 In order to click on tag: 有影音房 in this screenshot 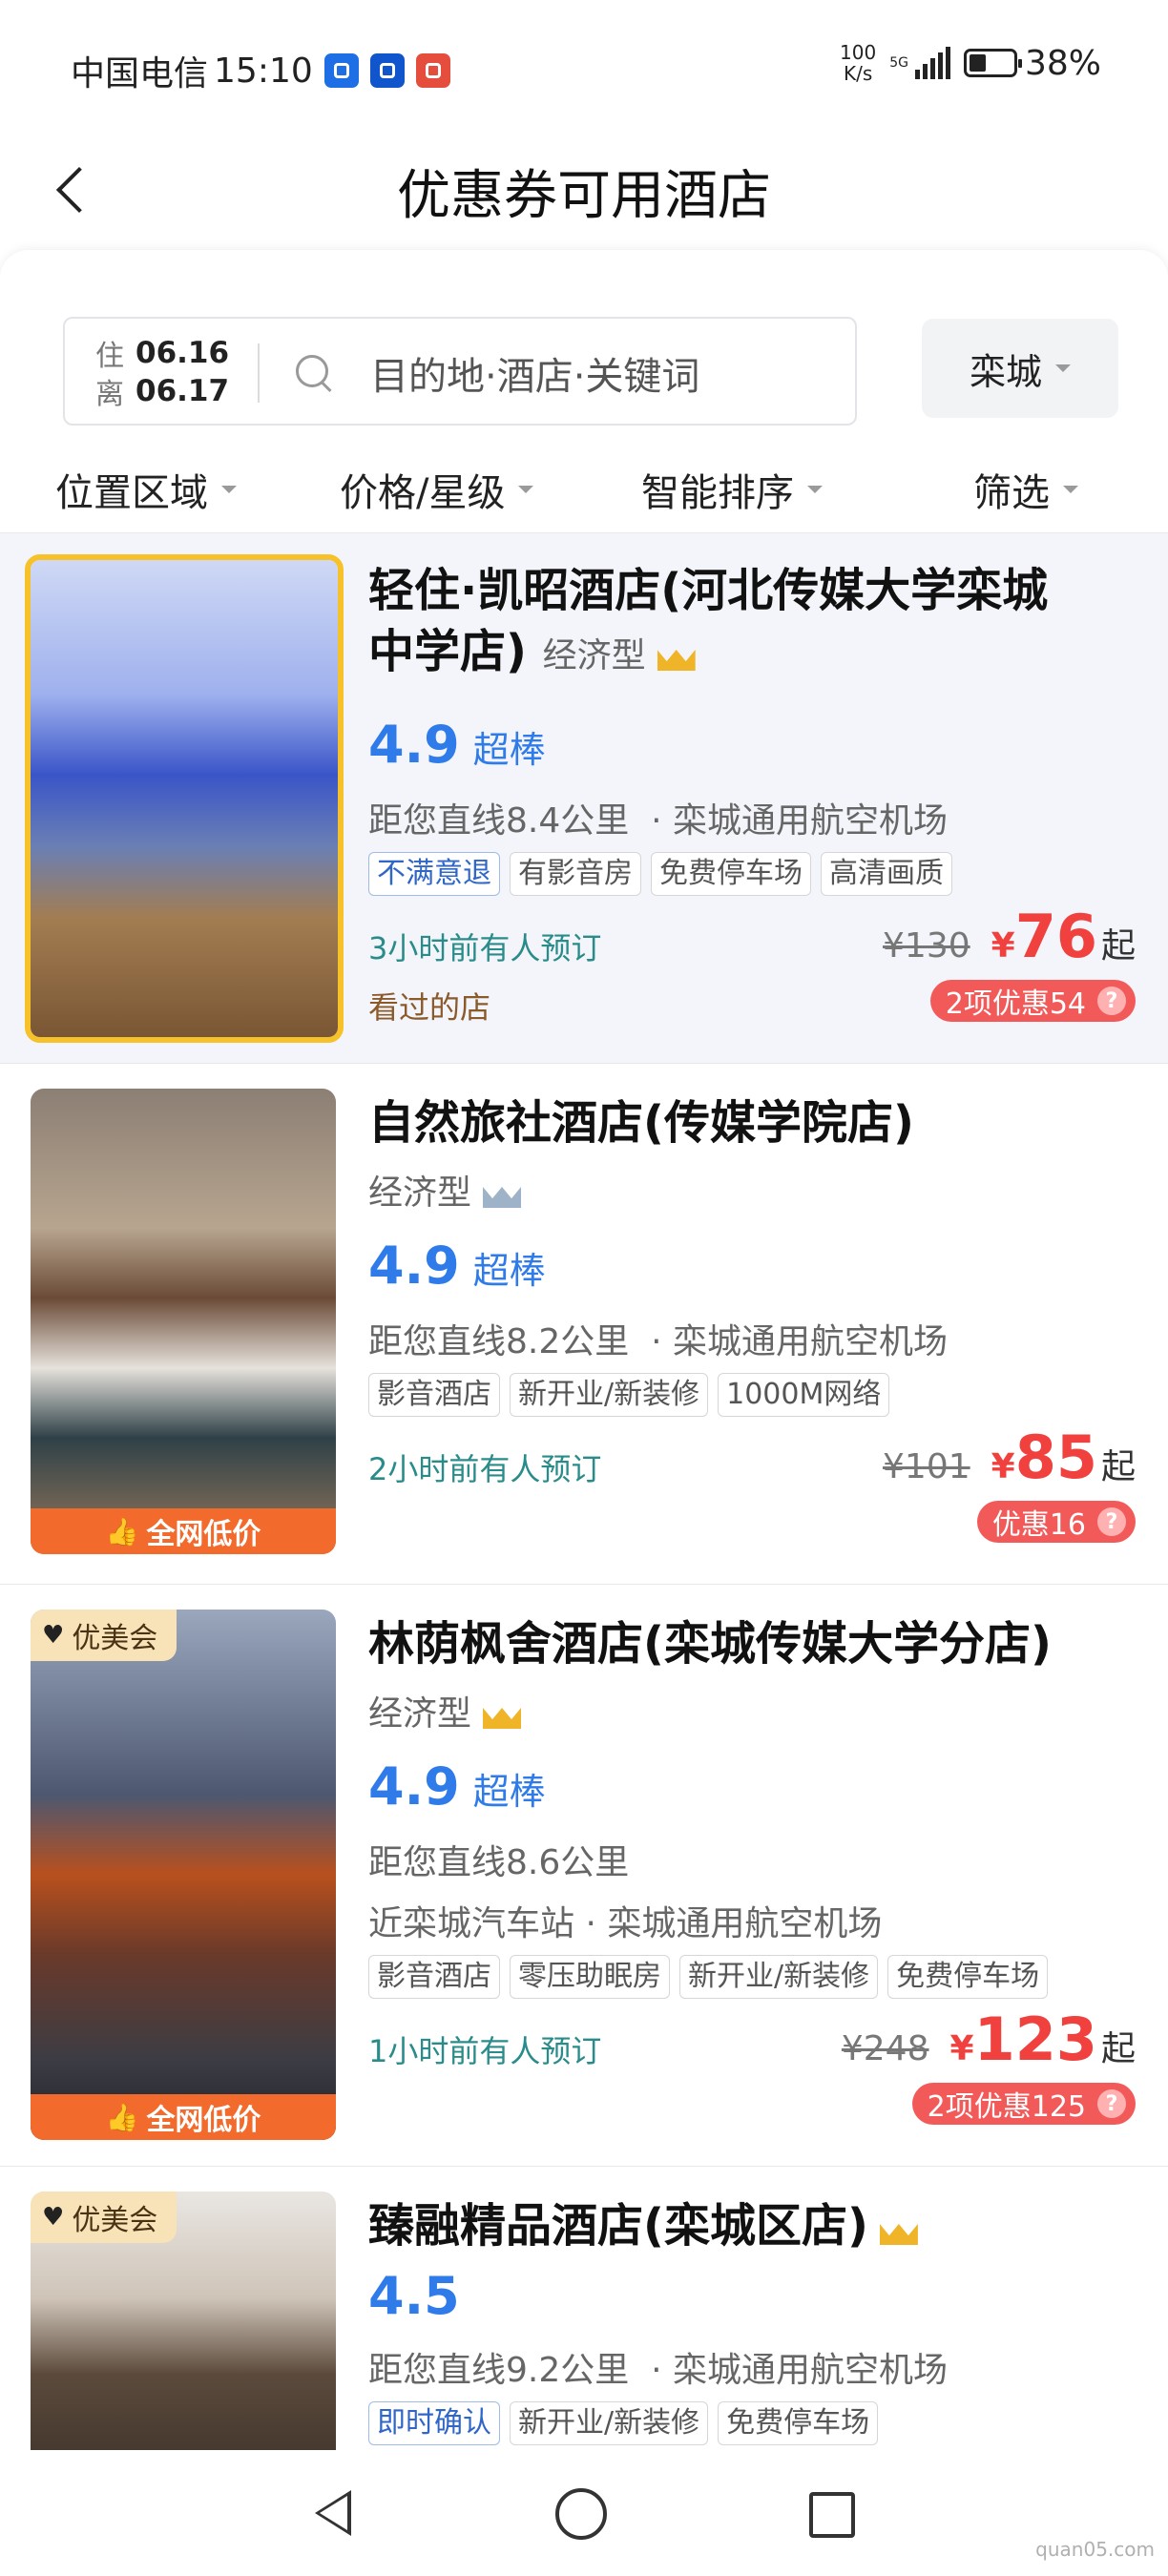, I will do `click(575, 874)`.